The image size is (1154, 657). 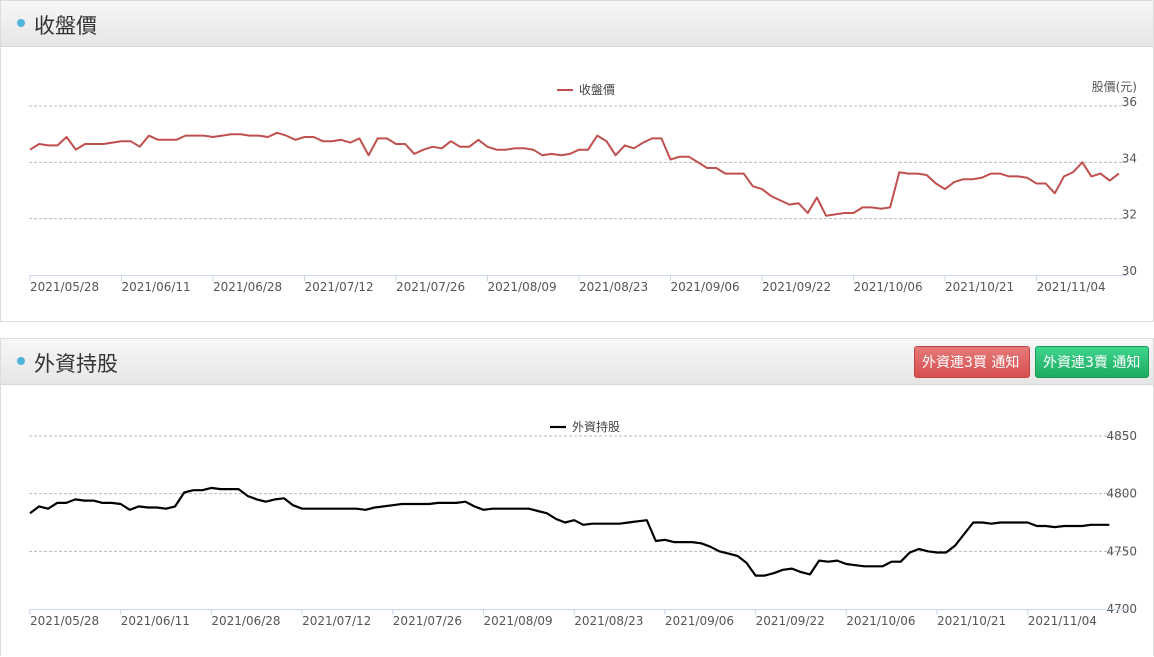 What do you see at coordinates (1092, 362) in the screenshot?
I see `foreign-sell-3-notify-button: 外資連3賣 通知` at bounding box center [1092, 362].